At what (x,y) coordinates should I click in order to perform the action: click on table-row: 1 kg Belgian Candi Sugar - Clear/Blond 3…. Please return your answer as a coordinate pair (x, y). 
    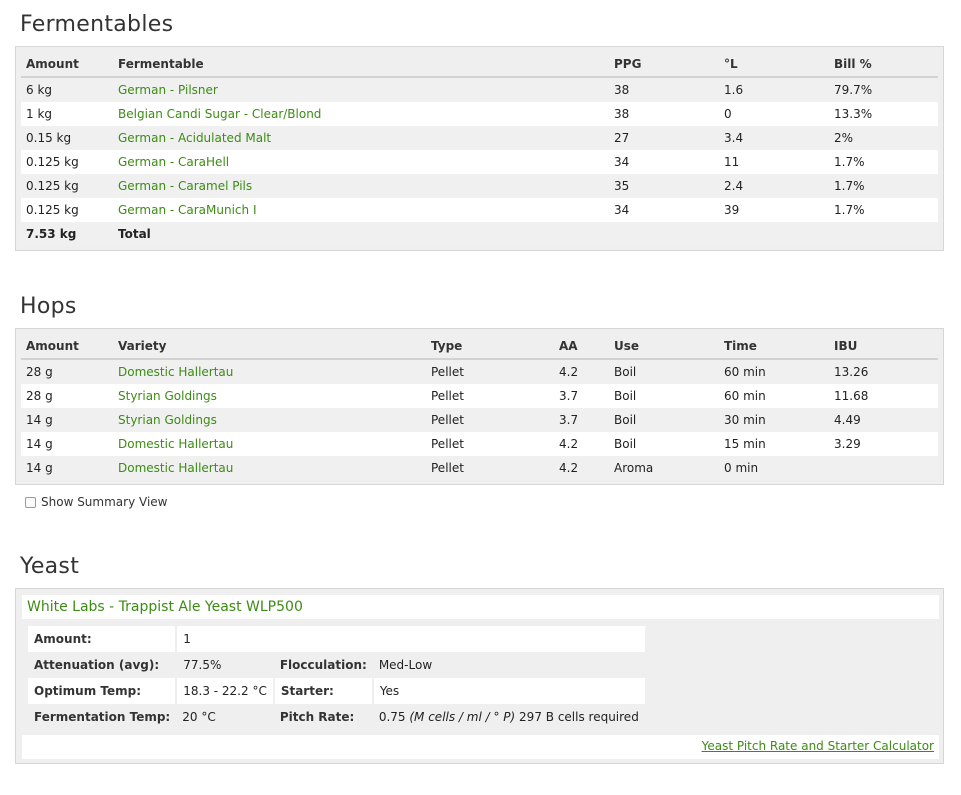
    Looking at the image, I should click on (479, 114).